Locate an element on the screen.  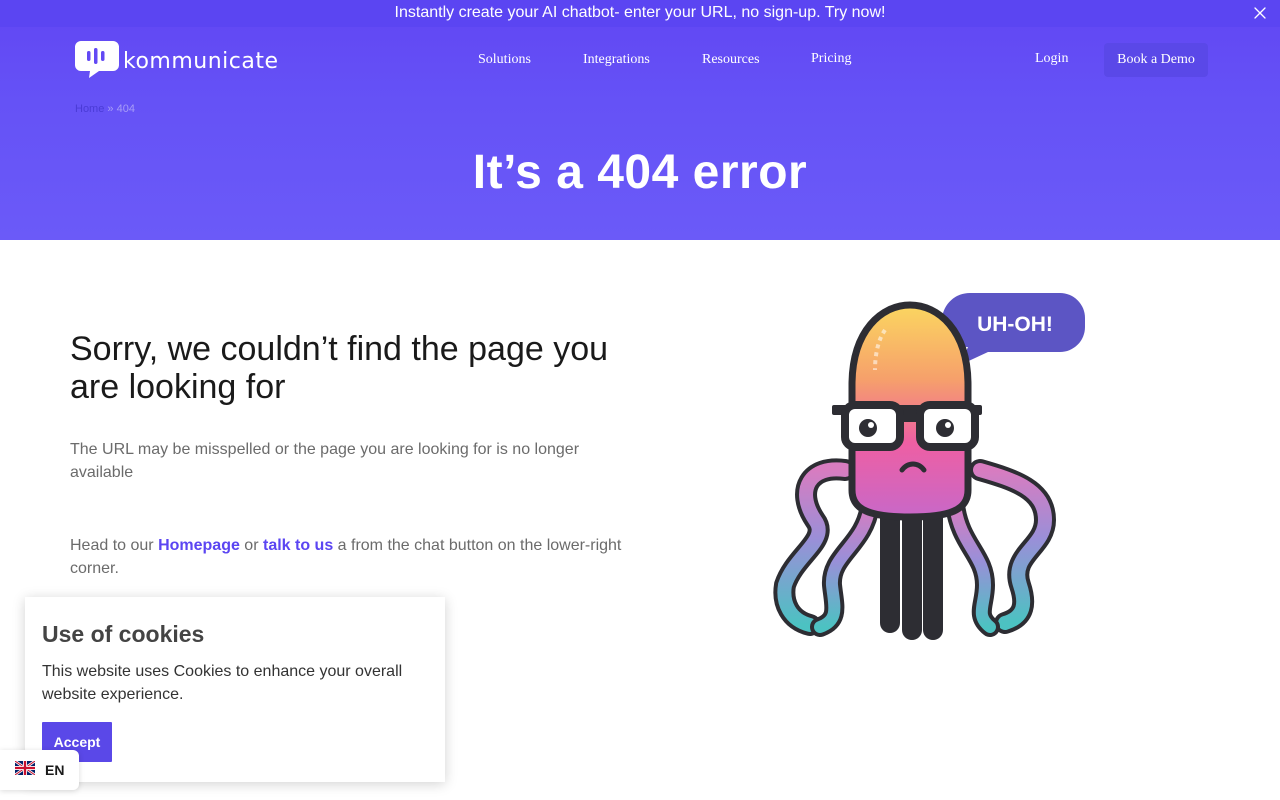
homepage-link: Homepage is located at coordinates (199, 545).